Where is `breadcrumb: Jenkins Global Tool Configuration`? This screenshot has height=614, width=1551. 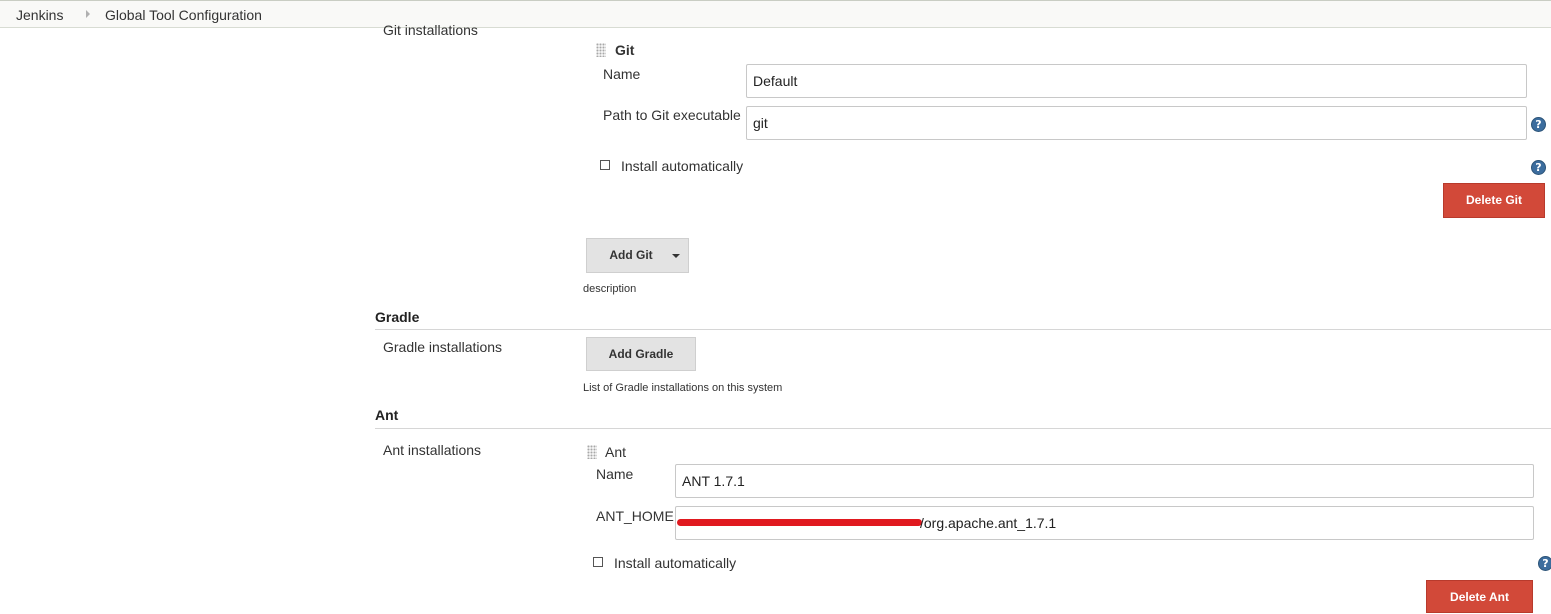 breadcrumb: Jenkins Global Tool Configuration is located at coordinates (775, 14).